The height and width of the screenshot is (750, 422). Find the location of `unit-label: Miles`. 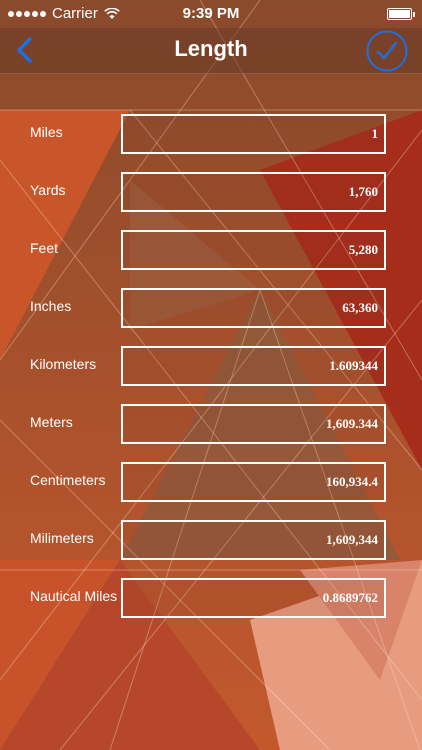

unit-label: Miles is located at coordinates (46, 132).